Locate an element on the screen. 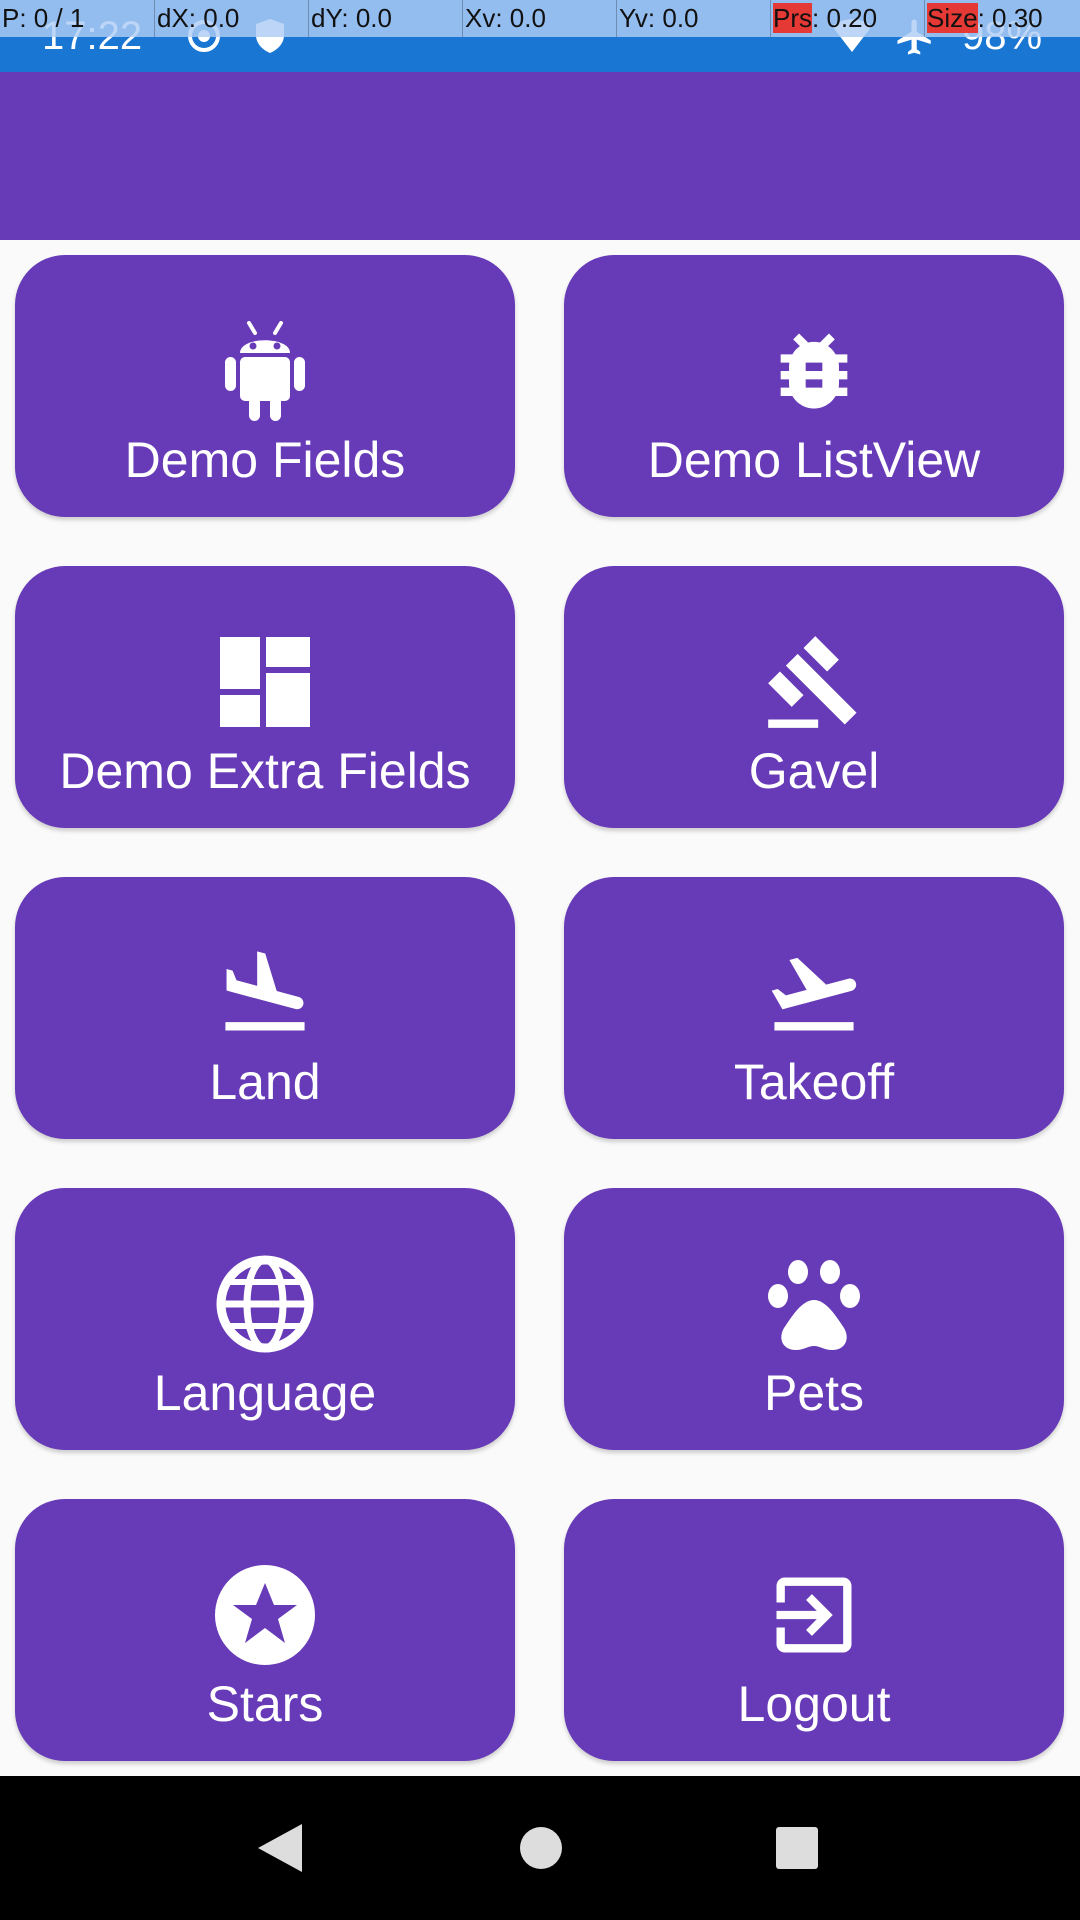  star-circle-icon is located at coordinates (265, 1615).